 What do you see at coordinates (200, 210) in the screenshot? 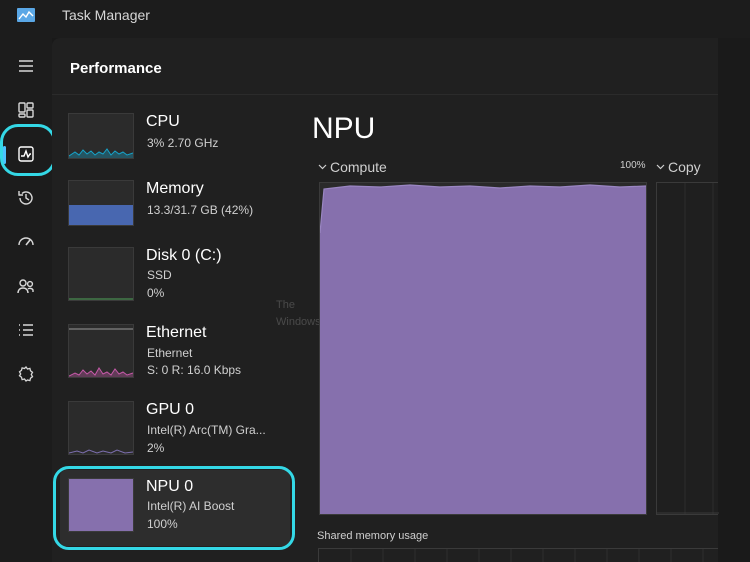
I see `device-detail: 13.3/31.7 GB (42%)` at bounding box center [200, 210].